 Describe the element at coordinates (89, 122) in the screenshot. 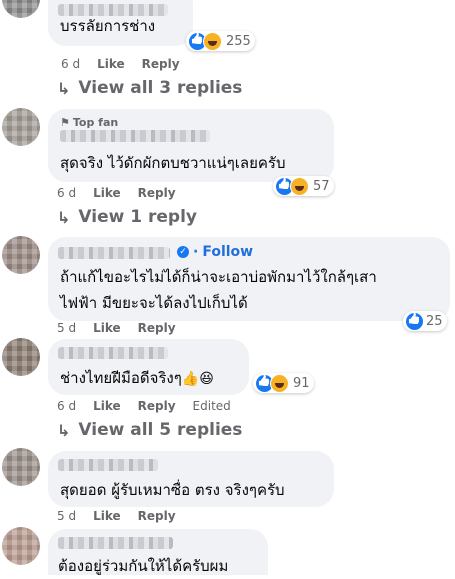

I see `top-fan-badge: ⚑ Top fan` at that location.